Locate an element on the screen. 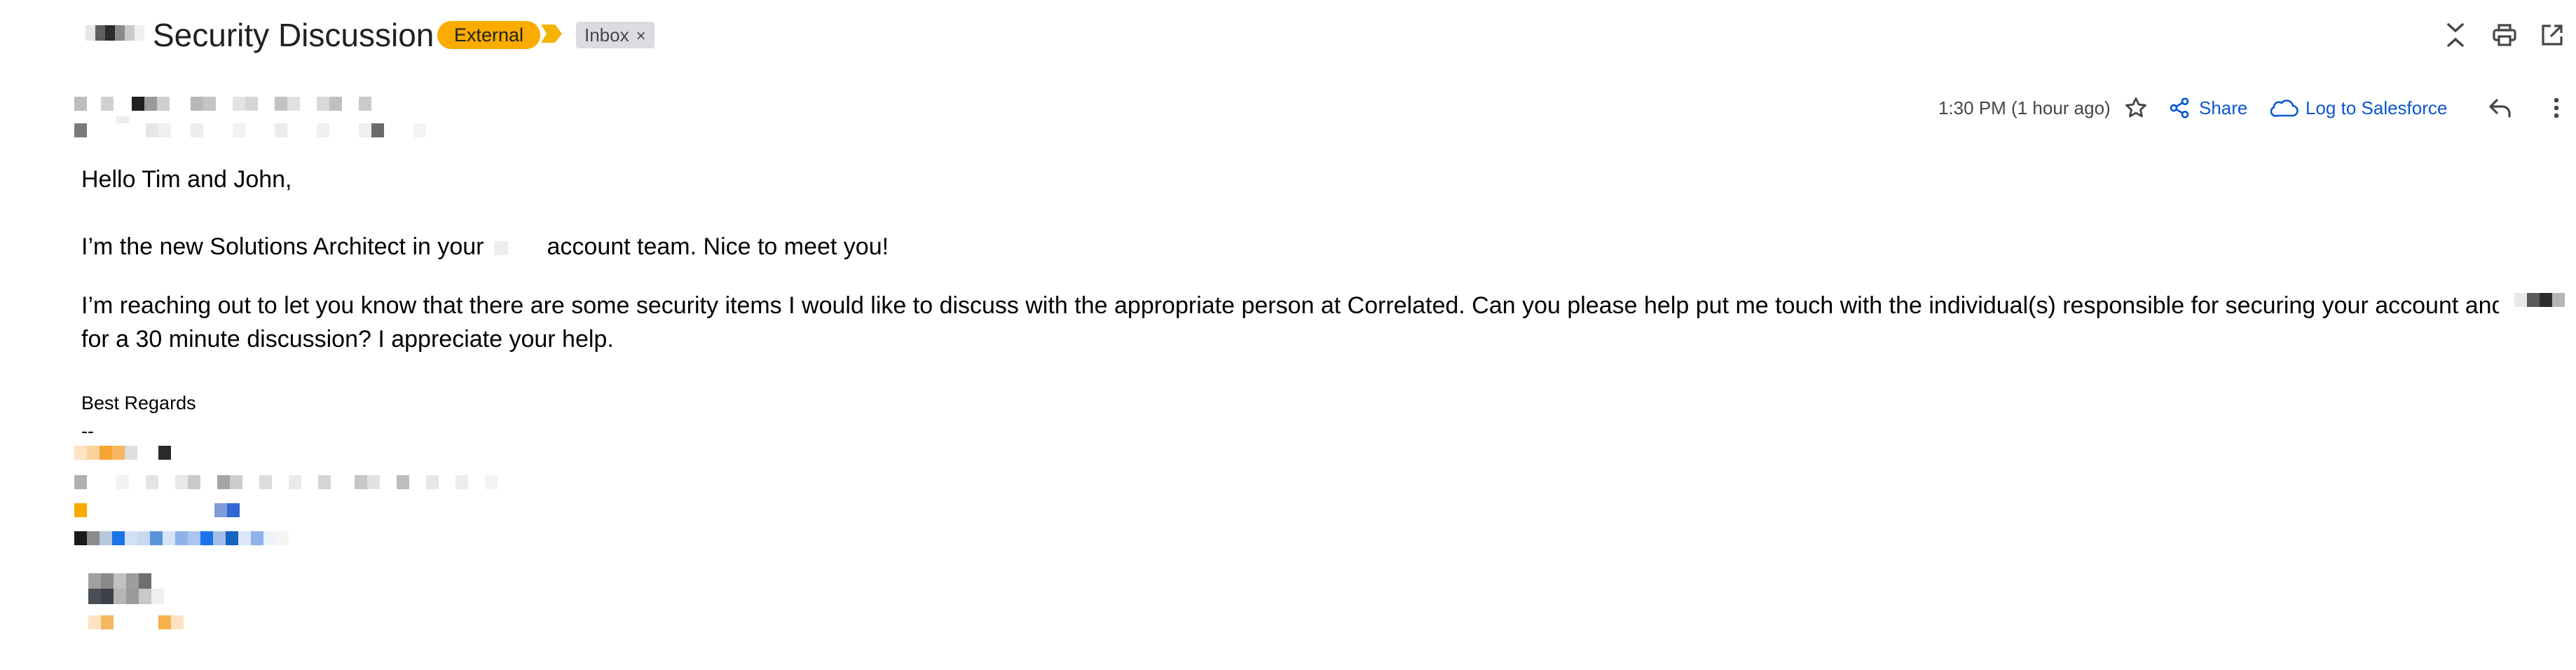 This screenshot has height=670, width=2576. signoff: Best Regards is located at coordinates (138, 402).